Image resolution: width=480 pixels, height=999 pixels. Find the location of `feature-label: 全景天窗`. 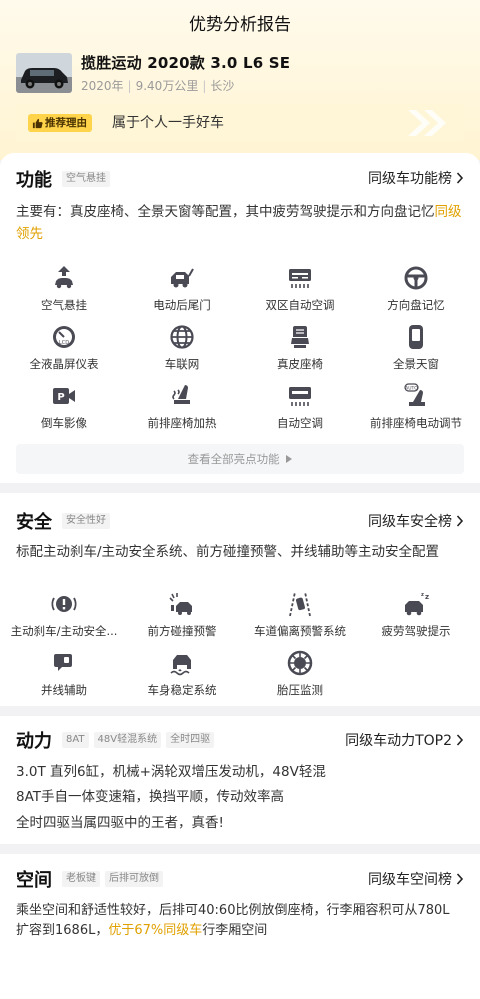

feature-label: 全景天窗 is located at coordinates (416, 364).